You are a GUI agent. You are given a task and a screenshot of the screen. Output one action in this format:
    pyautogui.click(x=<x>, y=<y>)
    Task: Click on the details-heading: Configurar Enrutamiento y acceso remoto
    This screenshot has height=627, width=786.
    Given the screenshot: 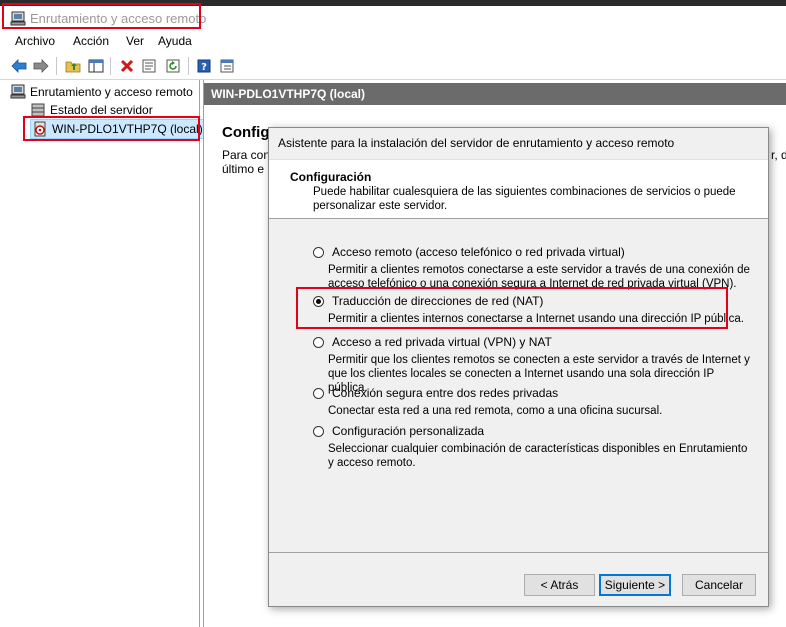 What is the action you would take?
    pyautogui.click(x=247, y=132)
    